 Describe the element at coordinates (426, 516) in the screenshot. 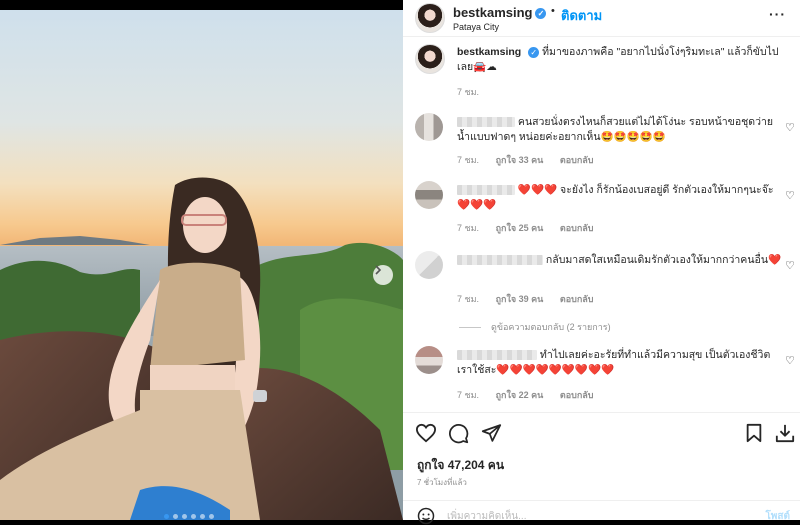

I see `smiley-icon` at that location.